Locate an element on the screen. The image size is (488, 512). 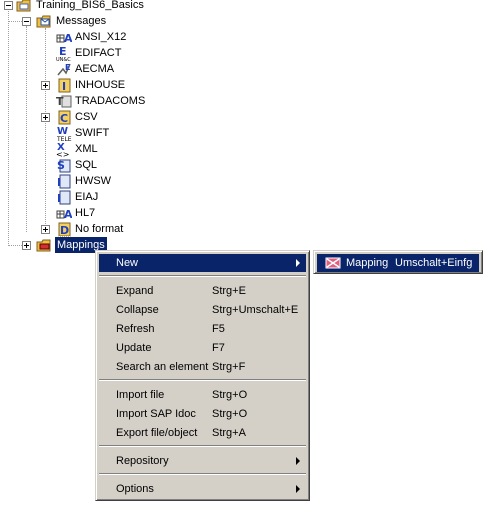
menu-item-import-file: Import file Strg+O is located at coordinates (202, 395).